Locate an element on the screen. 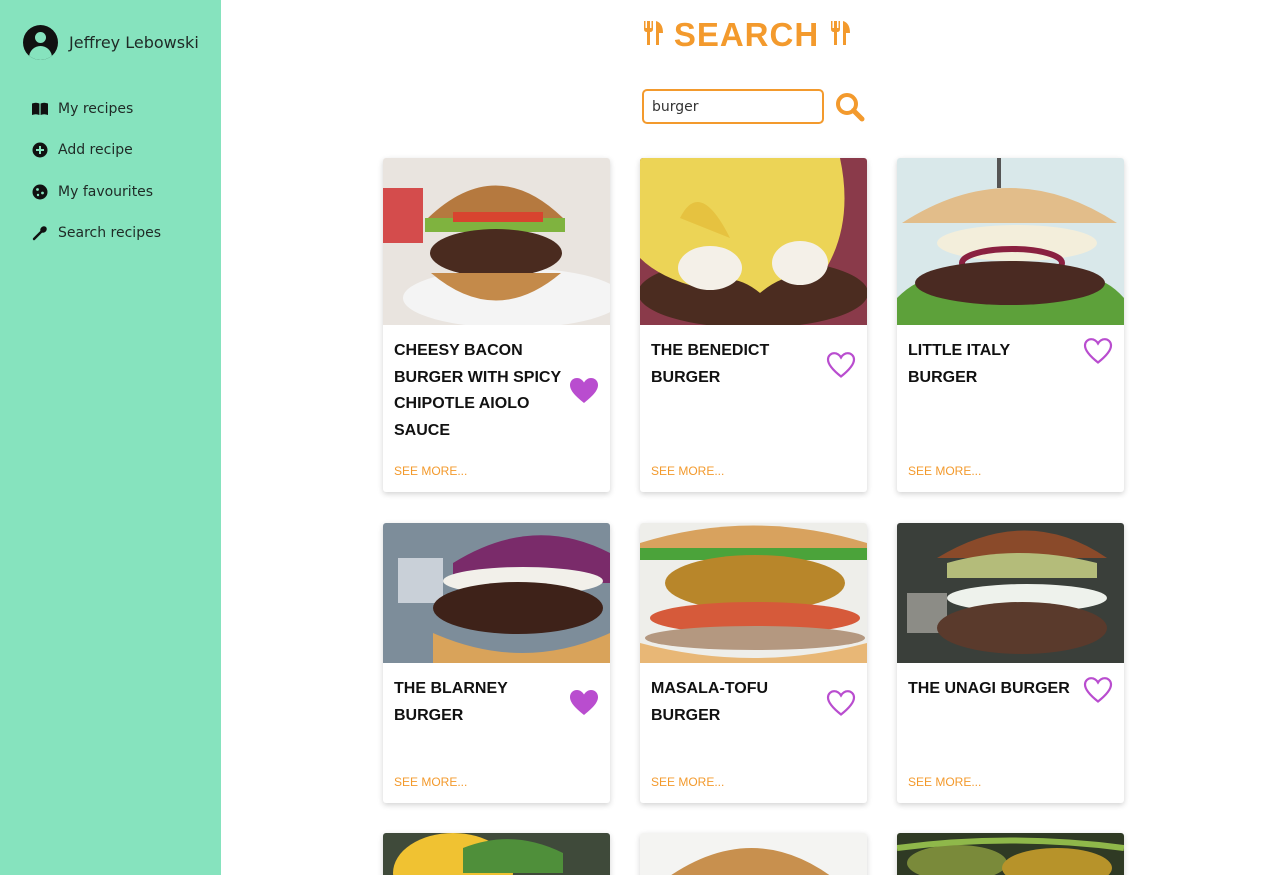 Image resolution: width=1272 pixels, height=875 pixels. search-input is located at coordinates (733, 106).